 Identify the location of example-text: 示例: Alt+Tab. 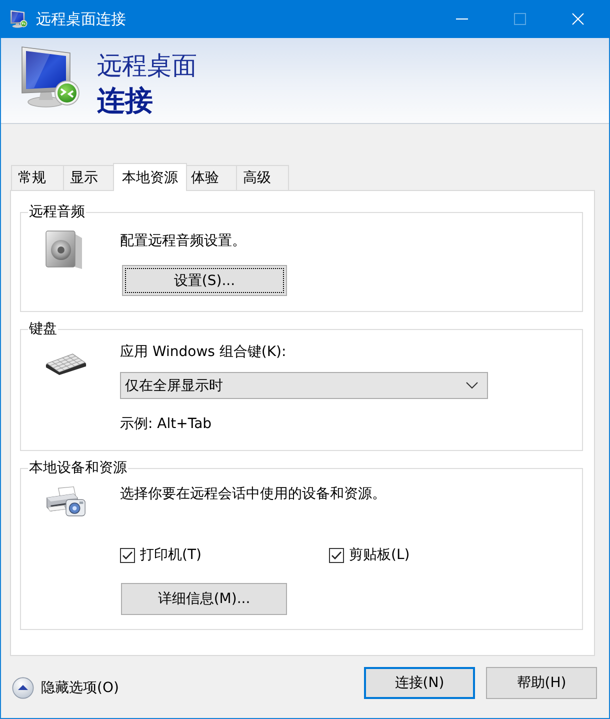
(166, 424).